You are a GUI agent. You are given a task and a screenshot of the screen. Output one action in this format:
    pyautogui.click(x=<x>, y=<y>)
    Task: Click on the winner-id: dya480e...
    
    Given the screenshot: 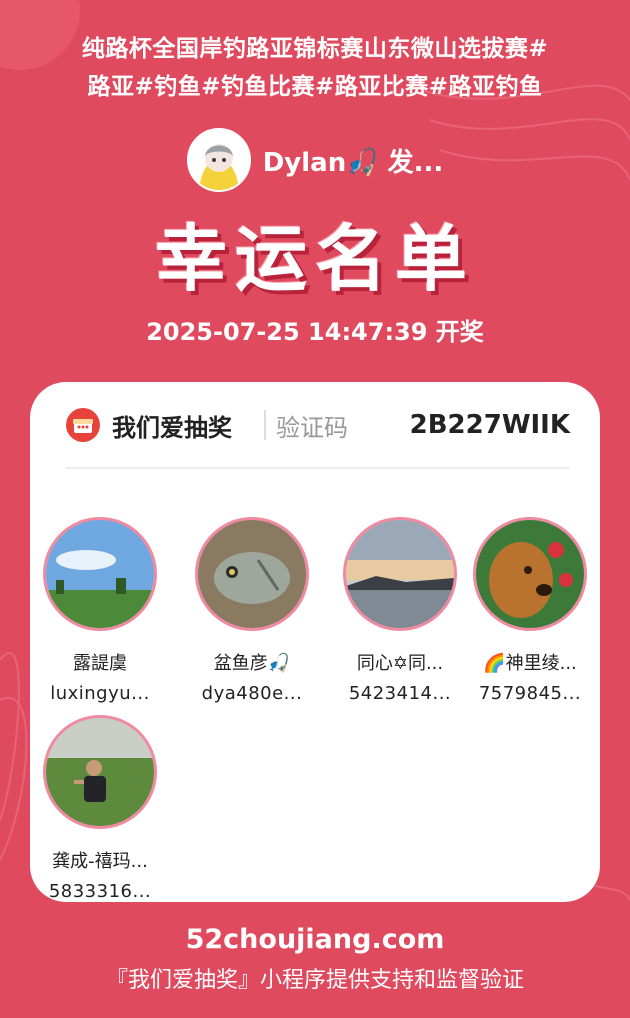 What is the action you would take?
    pyautogui.click(x=252, y=693)
    